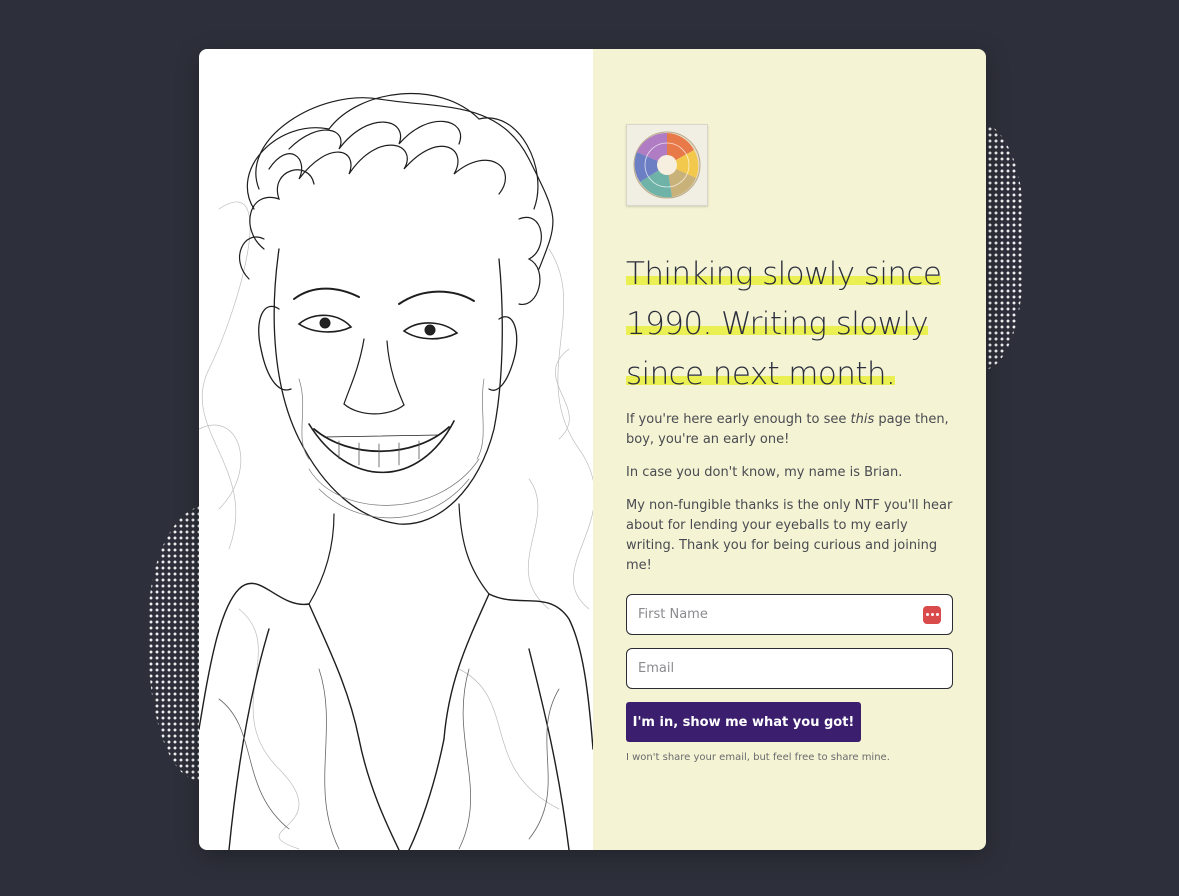 The width and height of the screenshot is (1179, 896). What do you see at coordinates (780, 614) in the screenshot?
I see `first-name-input` at bounding box center [780, 614].